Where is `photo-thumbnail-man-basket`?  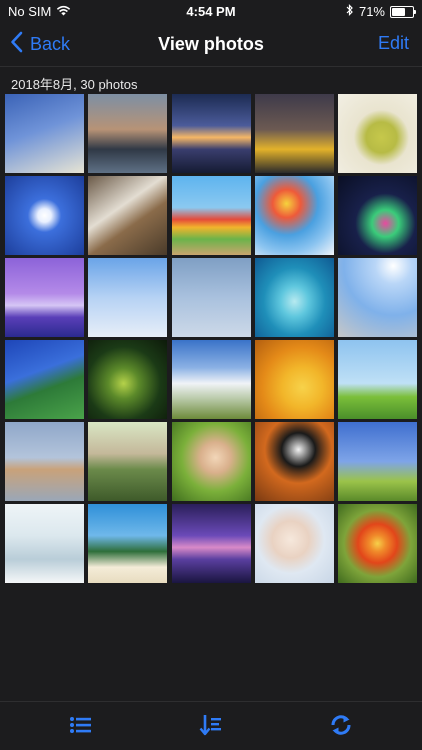 photo-thumbnail-man-basket is located at coordinates (377, 297).